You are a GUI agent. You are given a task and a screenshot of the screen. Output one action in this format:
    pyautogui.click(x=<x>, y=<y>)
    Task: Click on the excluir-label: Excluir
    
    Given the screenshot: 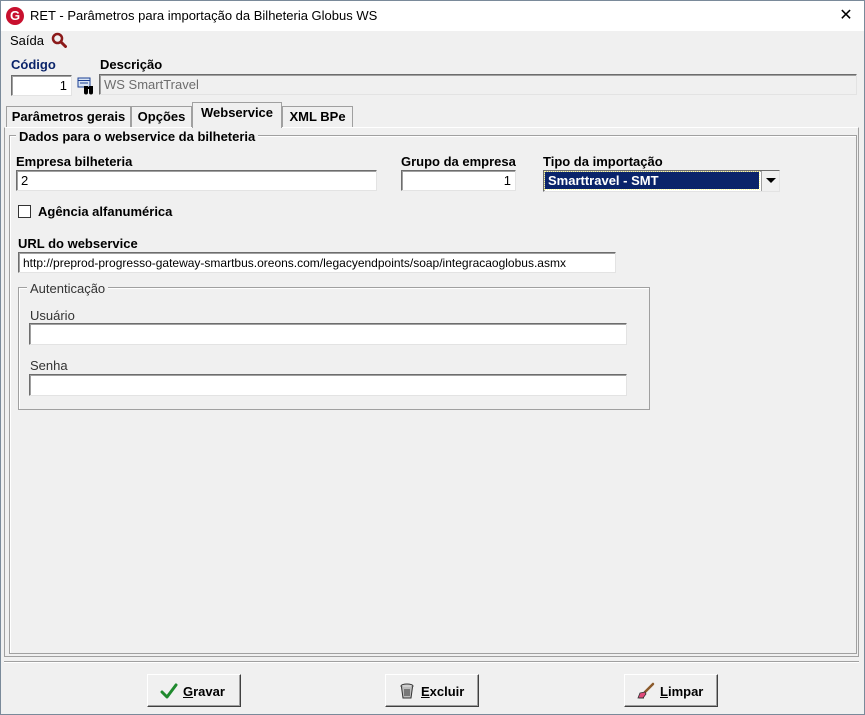 What is the action you would take?
    pyautogui.click(x=443, y=691)
    